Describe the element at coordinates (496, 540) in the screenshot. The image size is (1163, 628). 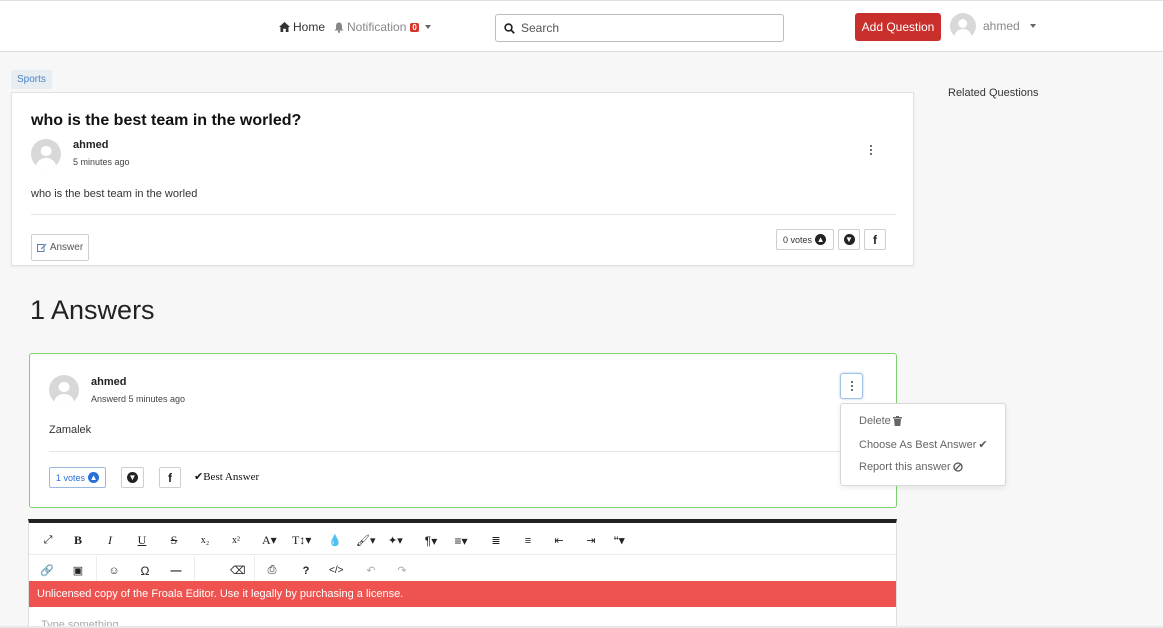
I see `ordered-list-icon: ≣` at that location.